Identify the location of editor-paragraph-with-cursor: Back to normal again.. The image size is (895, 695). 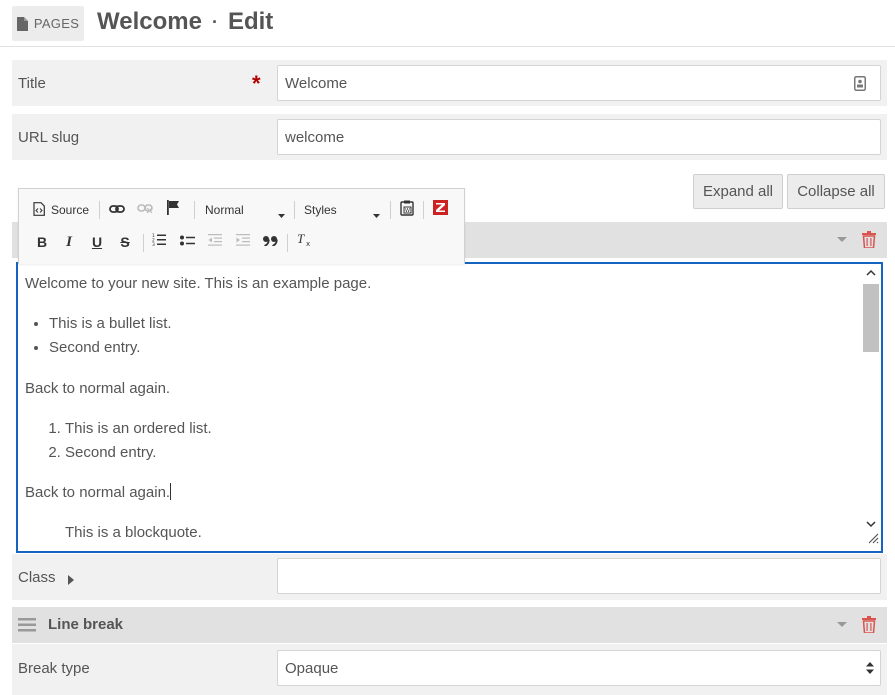
(445, 493).